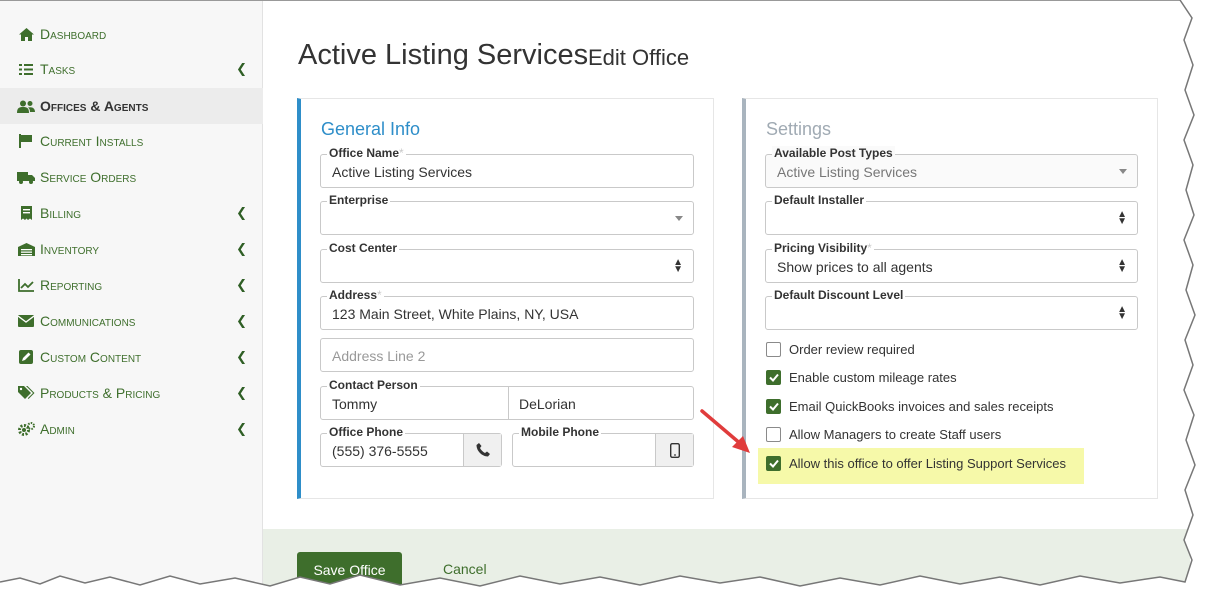 The image size is (1215, 610). Describe the element at coordinates (819, 200) in the screenshot. I see `default-installer-label: Default Installer` at that location.